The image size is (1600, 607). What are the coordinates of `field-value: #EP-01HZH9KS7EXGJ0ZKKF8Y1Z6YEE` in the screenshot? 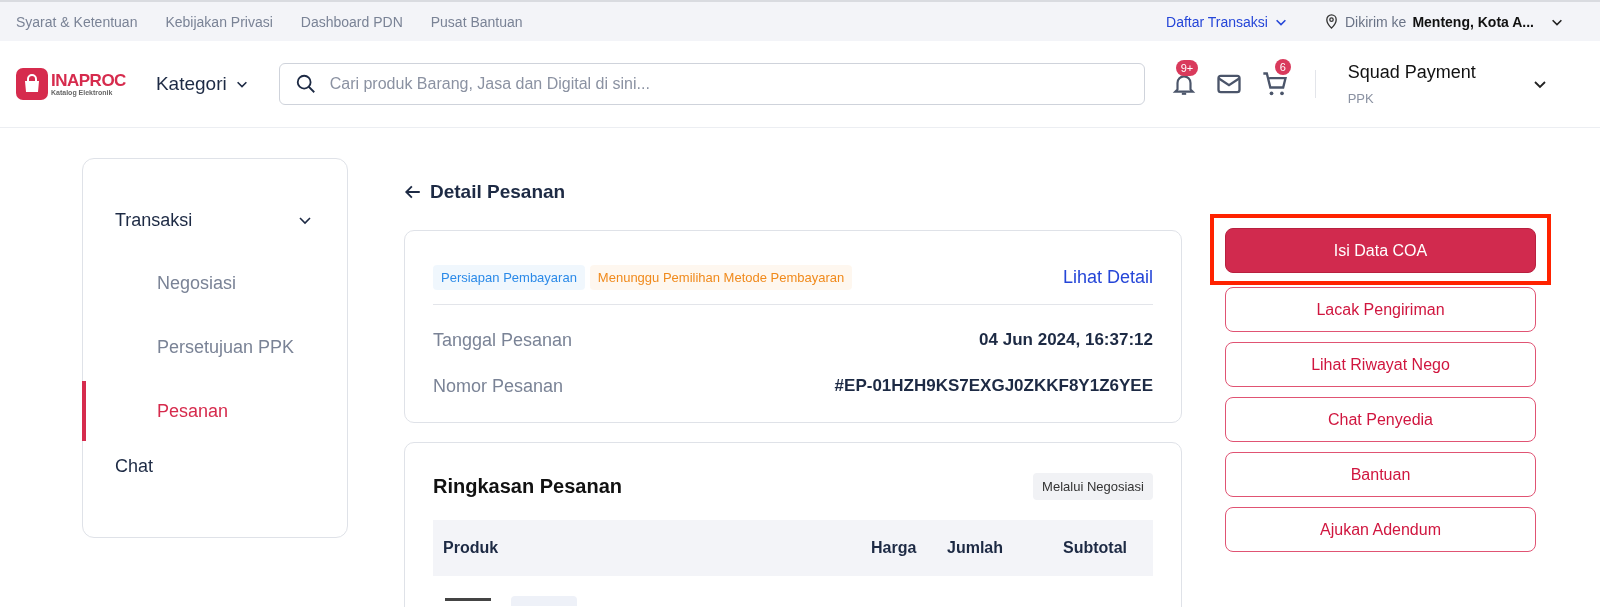 It's located at (993, 386).